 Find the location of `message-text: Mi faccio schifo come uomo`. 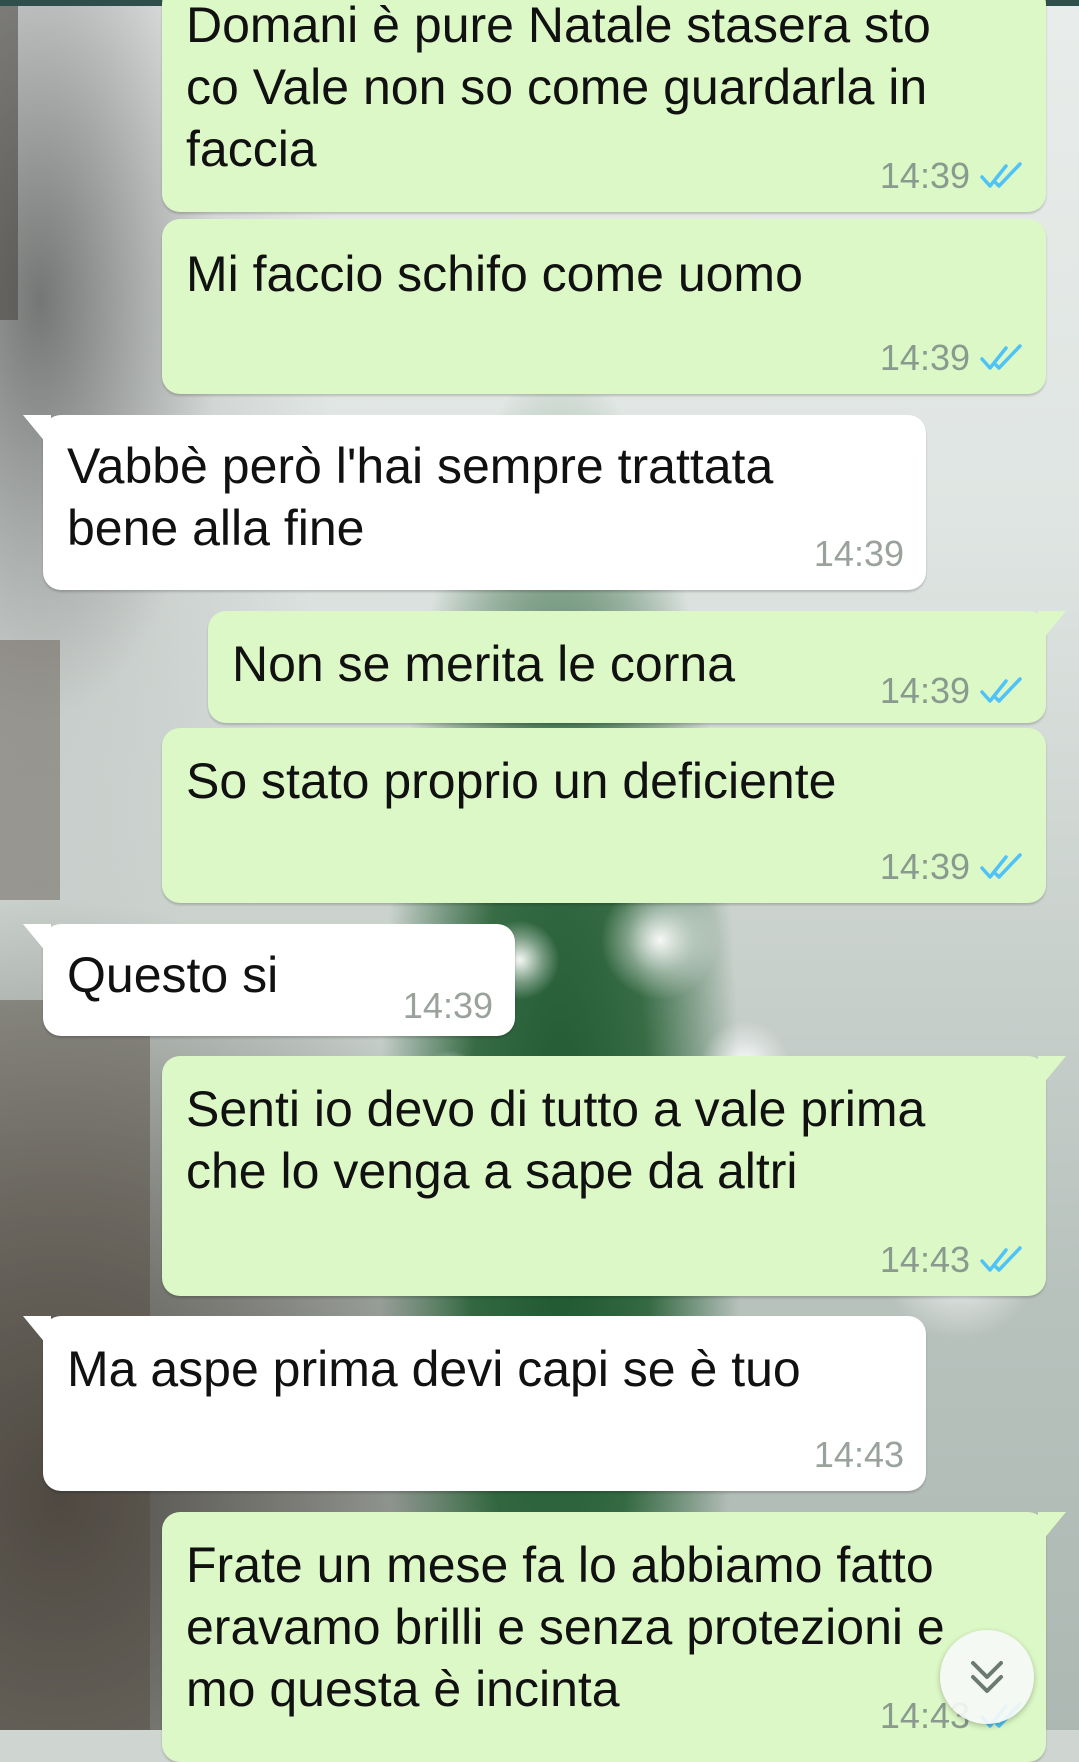

message-text: Mi faccio schifo come uomo is located at coordinates (494, 274).